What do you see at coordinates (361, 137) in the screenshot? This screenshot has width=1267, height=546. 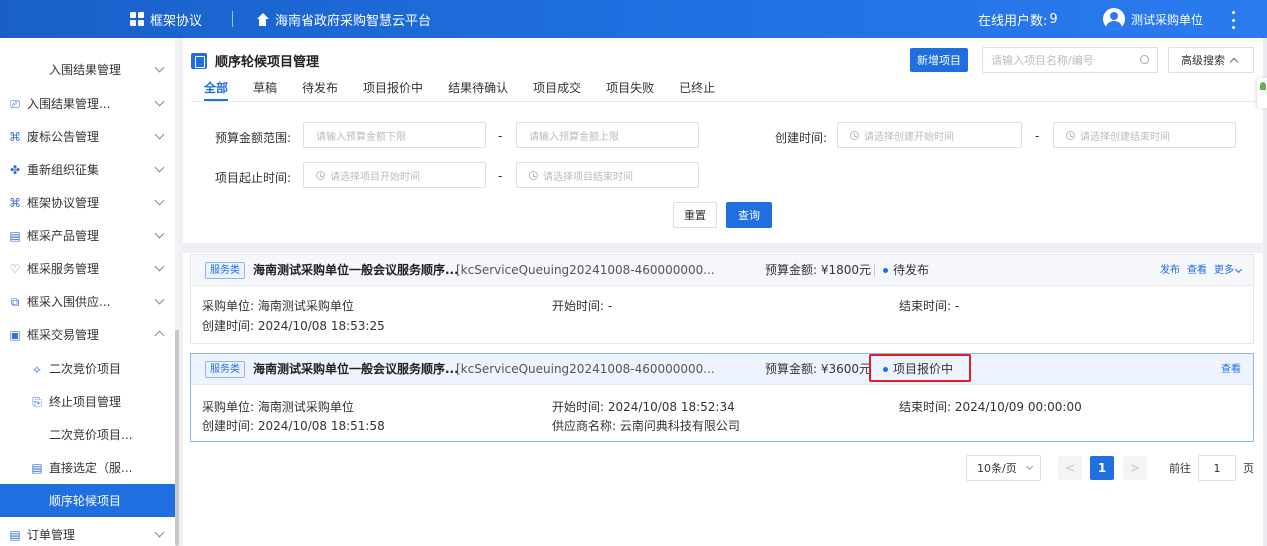 I see `budget-min-placeholder: 请输入预算金额下限` at bounding box center [361, 137].